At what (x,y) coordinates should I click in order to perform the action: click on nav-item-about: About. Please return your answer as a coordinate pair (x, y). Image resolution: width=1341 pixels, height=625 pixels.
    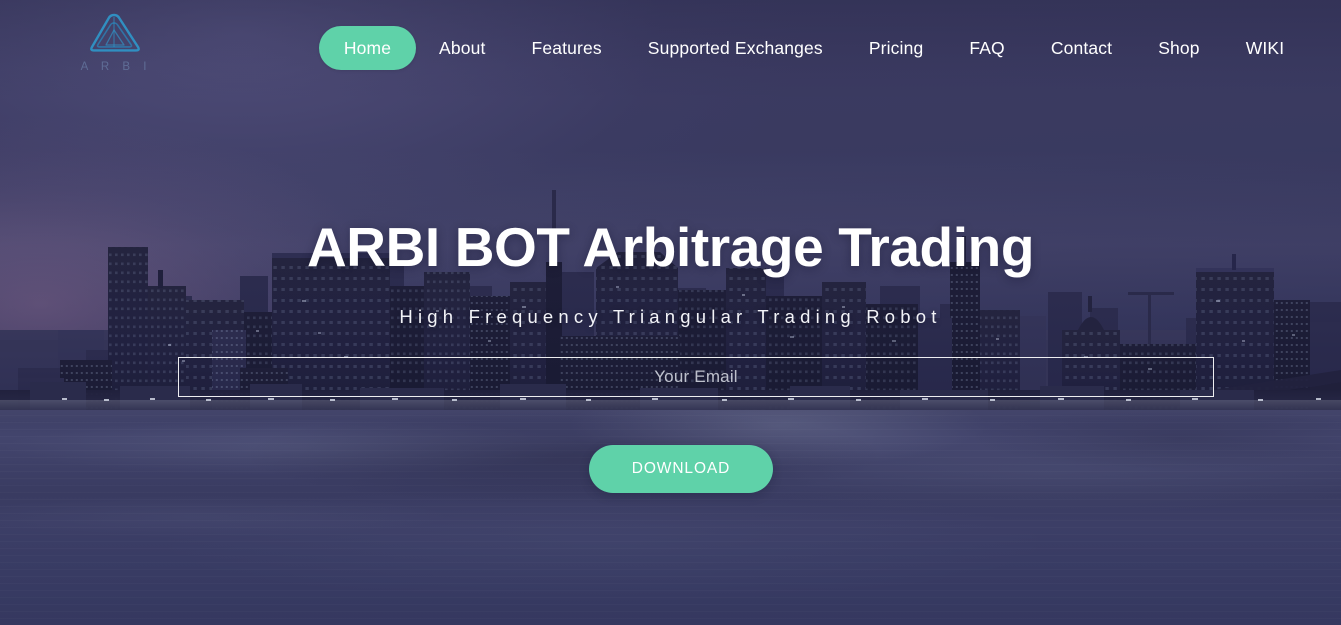
    Looking at the image, I should click on (462, 48).